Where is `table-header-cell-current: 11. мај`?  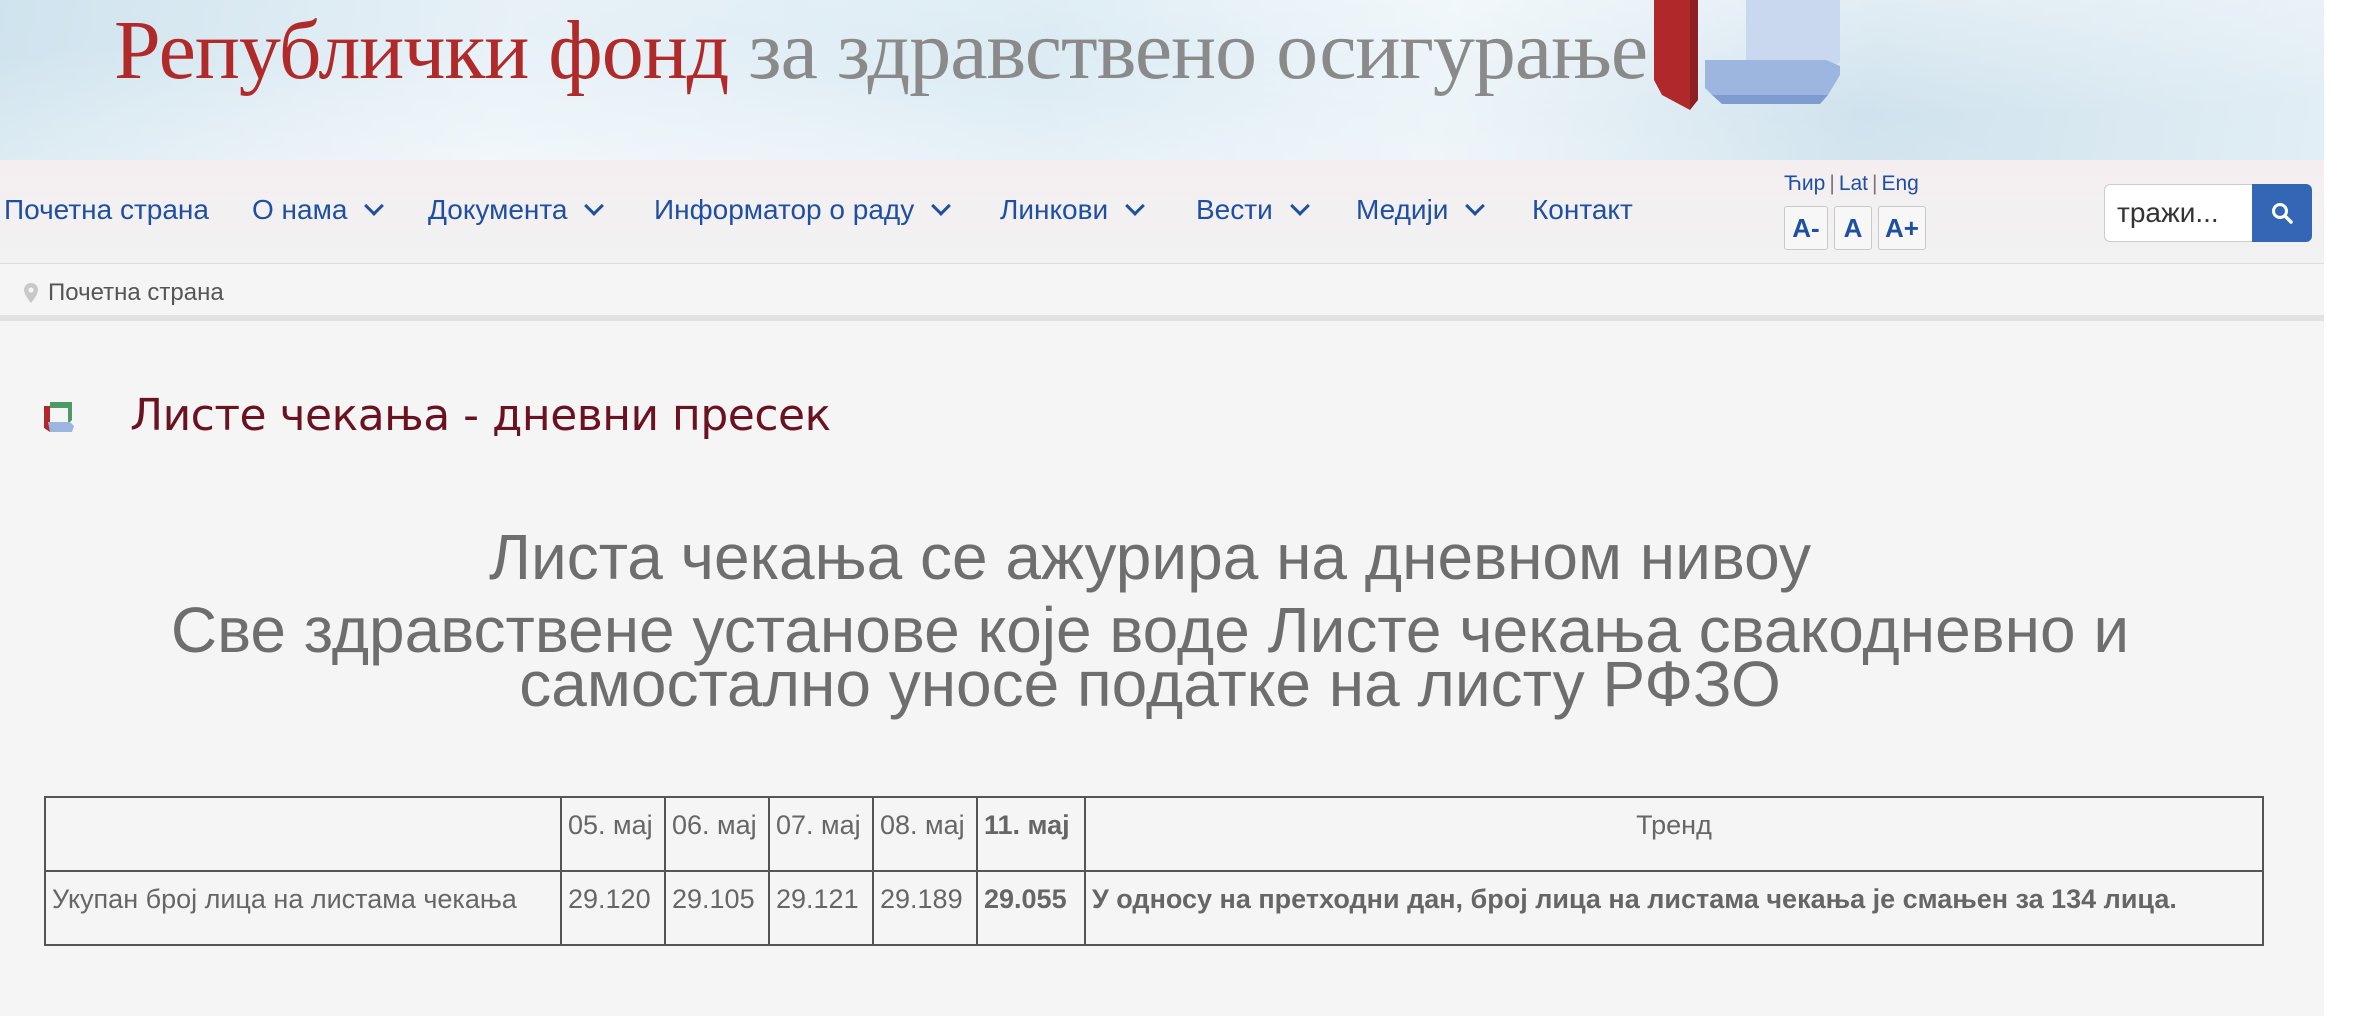 table-header-cell-current: 11. мај is located at coordinates (1031, 834).